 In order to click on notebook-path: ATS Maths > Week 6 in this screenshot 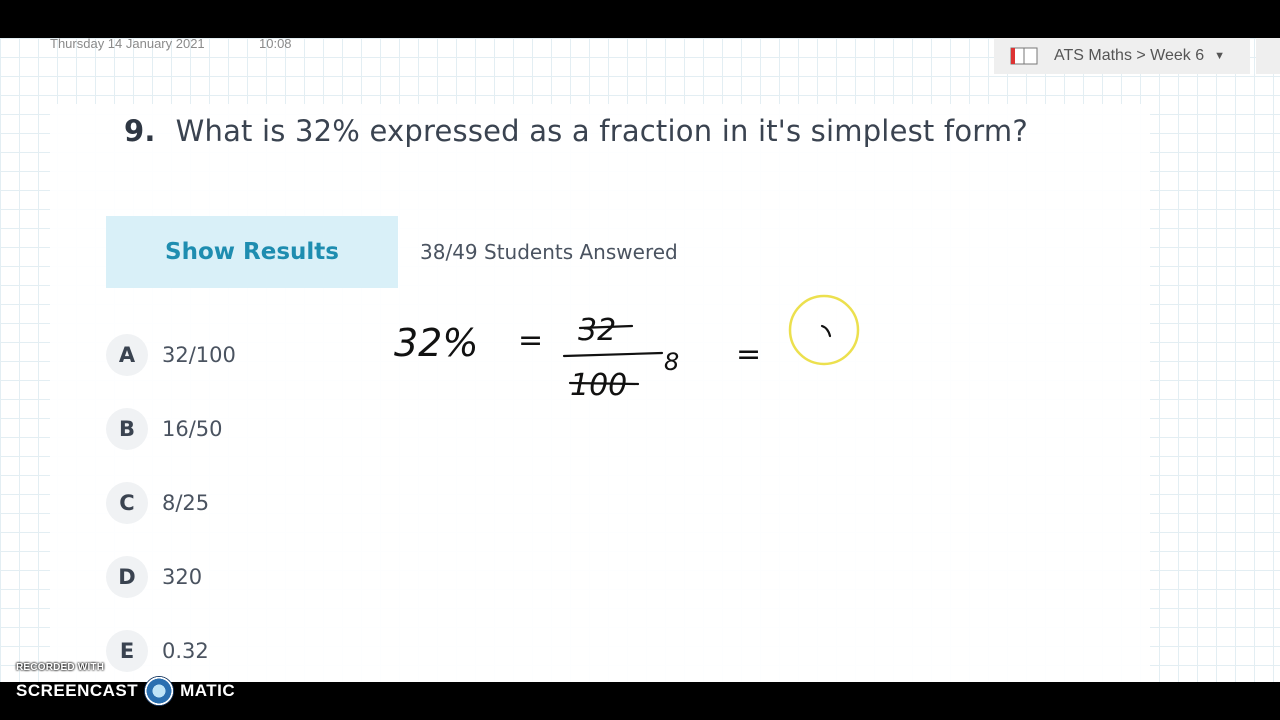, I will do `click(1129, 55)`.